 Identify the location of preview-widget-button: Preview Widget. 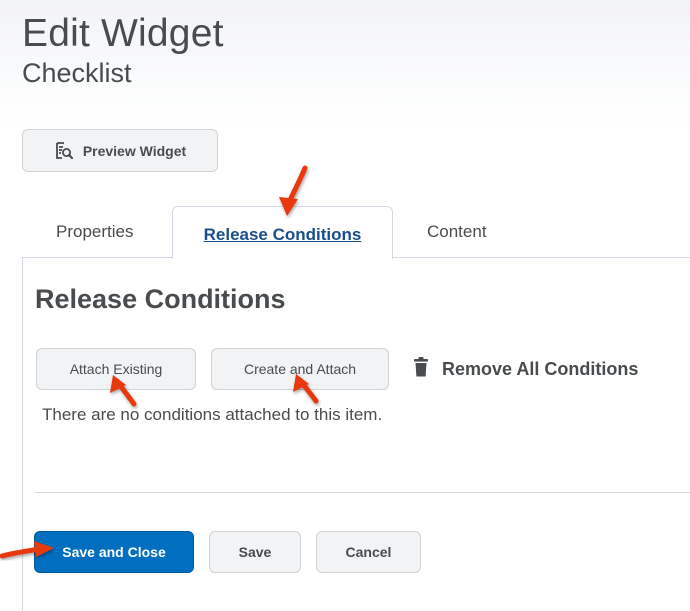
(120, 150).